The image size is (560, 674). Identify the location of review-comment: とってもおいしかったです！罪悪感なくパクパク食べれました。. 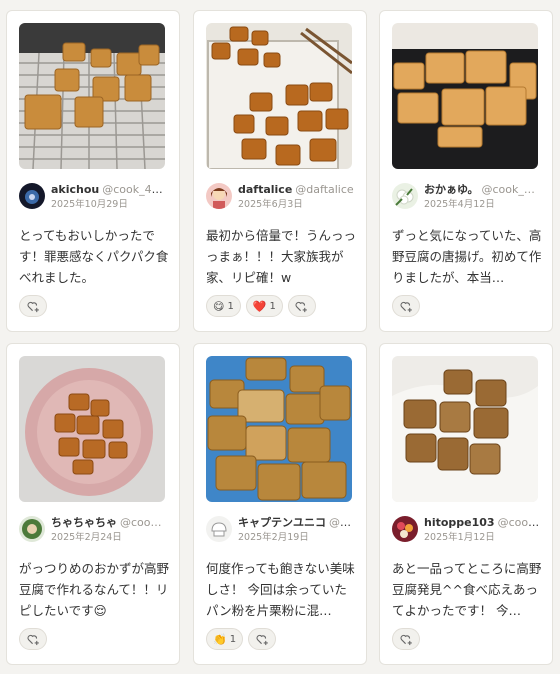
(94, 258).